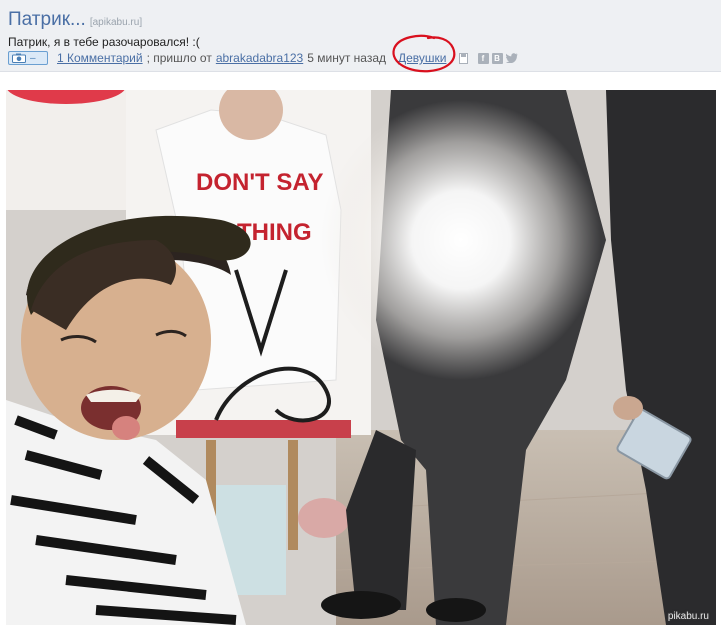 The image size is (721, 631). Describe the element at coordinates (260, 182) in the screenshot. I see `shirt-text-line1: DON'T SAY` at that location.